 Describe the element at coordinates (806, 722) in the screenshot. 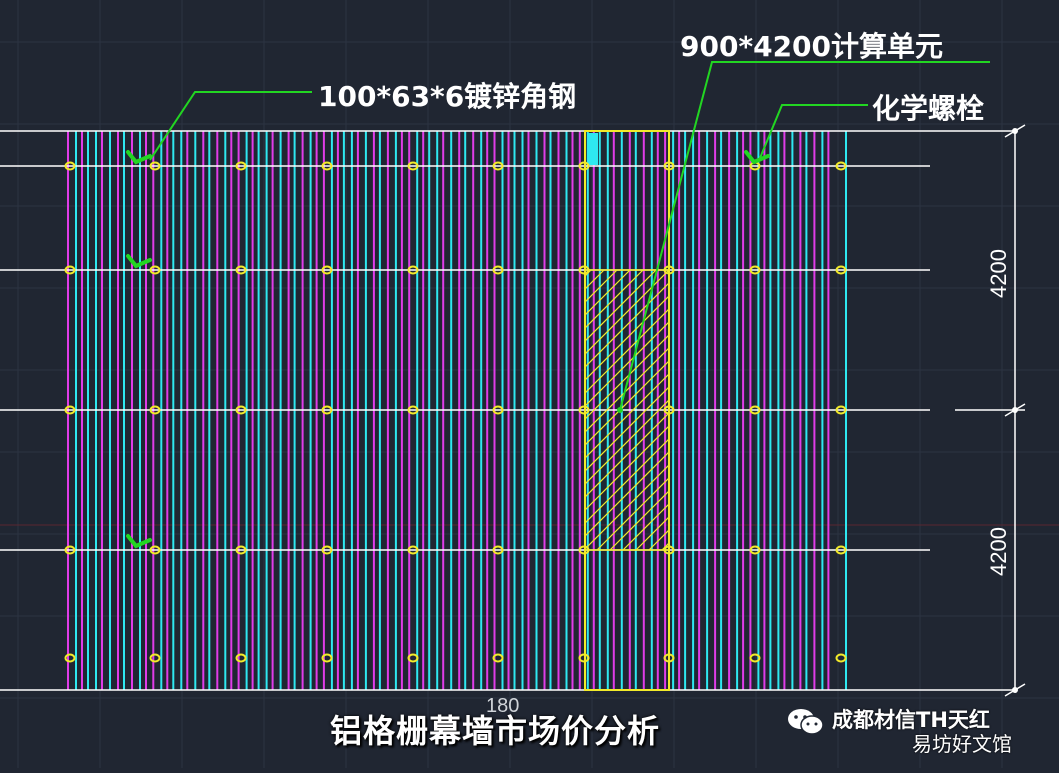

I see `wechat-icon` at that location.